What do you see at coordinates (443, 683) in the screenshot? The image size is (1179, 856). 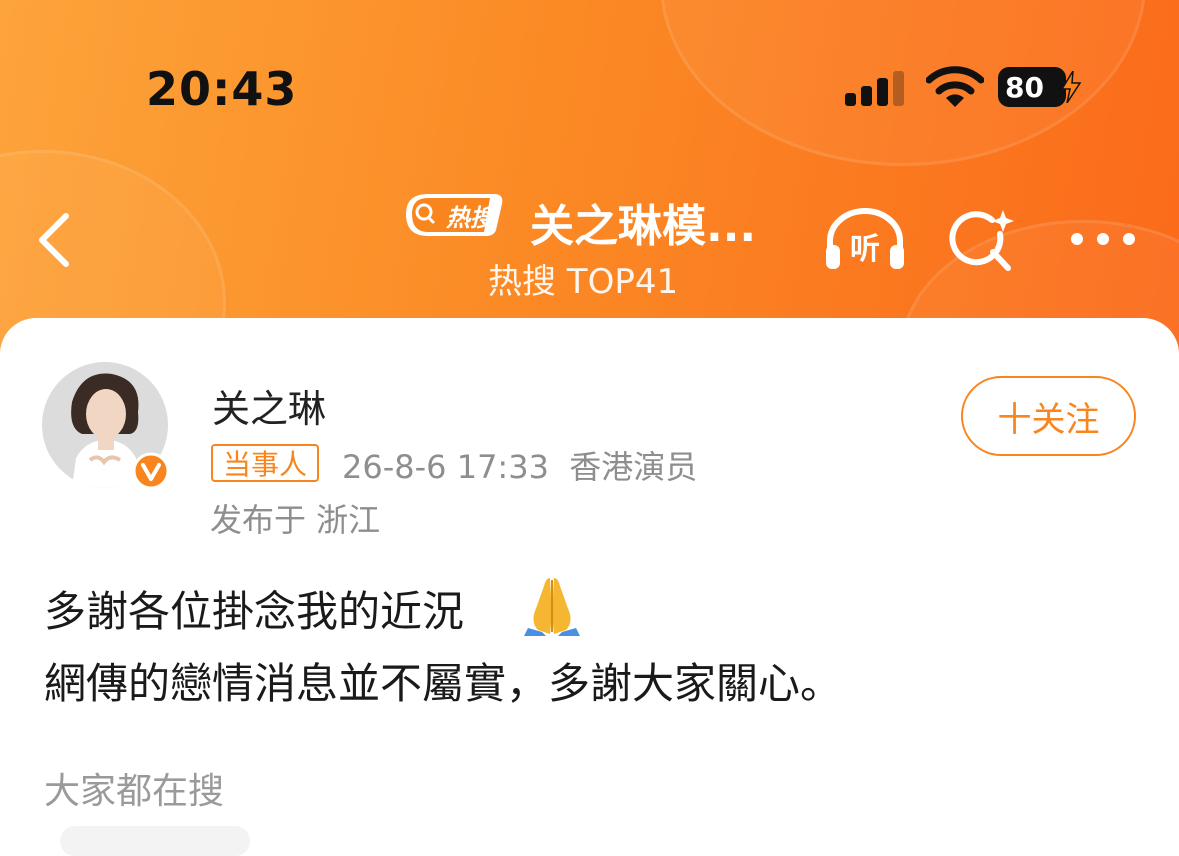 I see `post-text-line-2: 網傳的戀情消息並不屬實，多謝大家關心。` at bounding box center [443, 683].